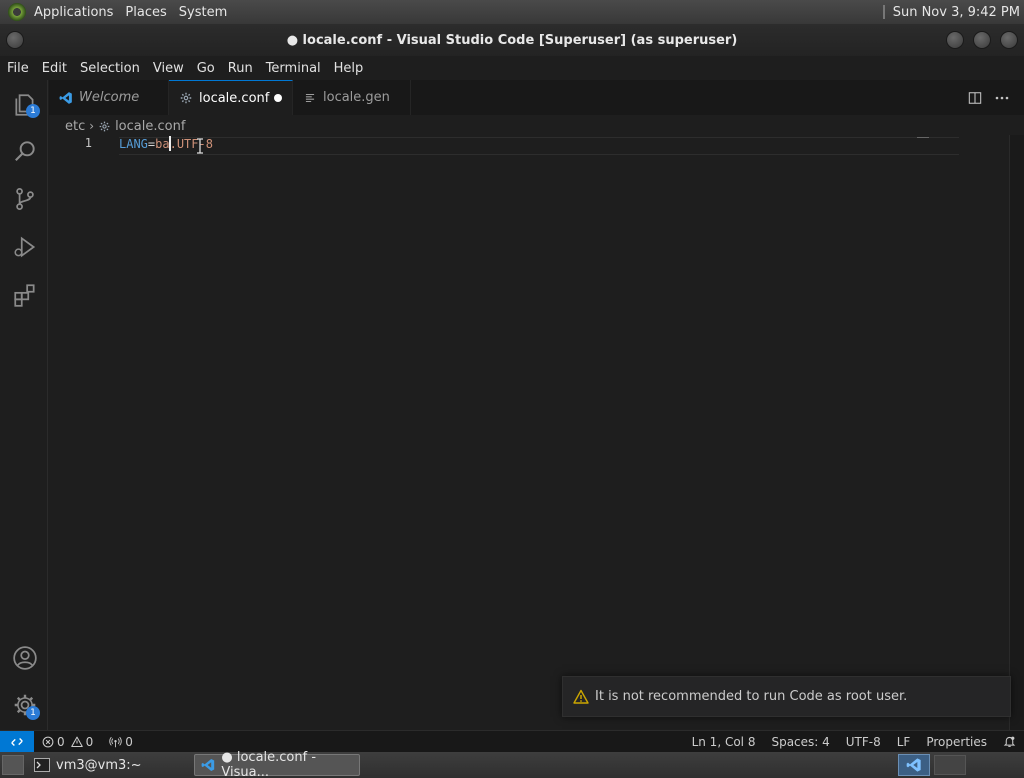  What do you see at coordinates (278, 98) in the screenshot?
I see `unsaved-dot-icon` at bounding box center [278, 98].